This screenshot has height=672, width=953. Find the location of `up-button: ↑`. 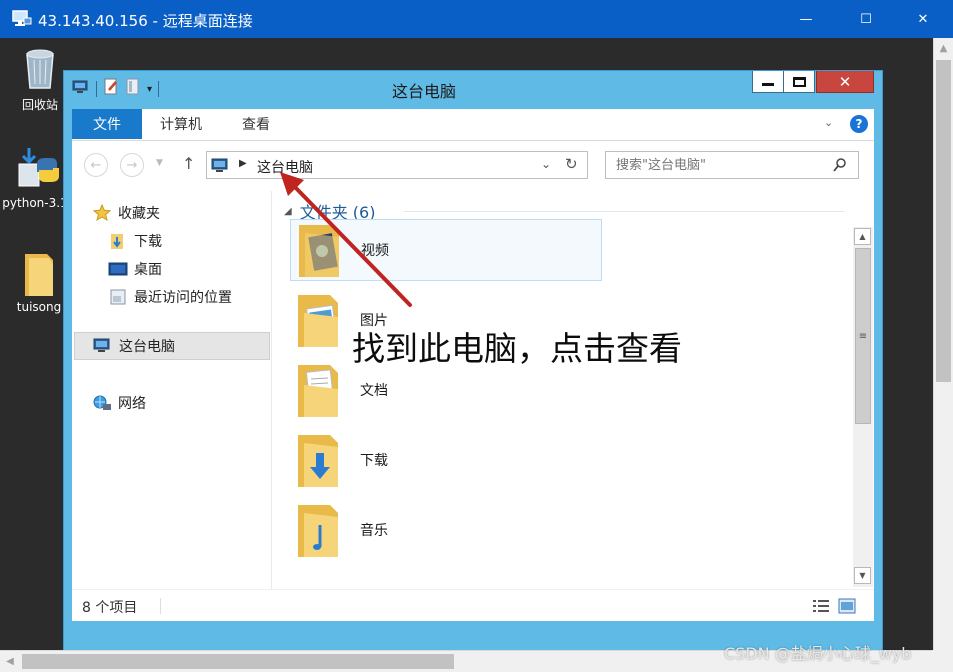

up-button: ↑ is located at coordinates (188, 163).